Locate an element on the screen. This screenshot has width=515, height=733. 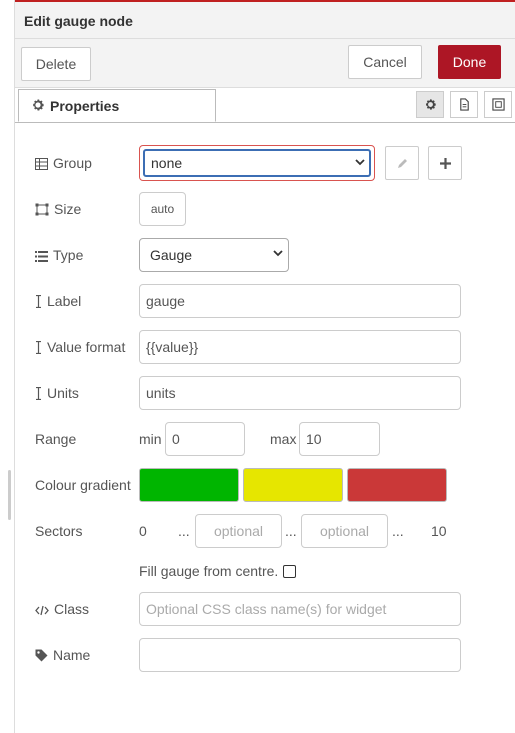
label-input: gauge is located at coordinates (300, 301).